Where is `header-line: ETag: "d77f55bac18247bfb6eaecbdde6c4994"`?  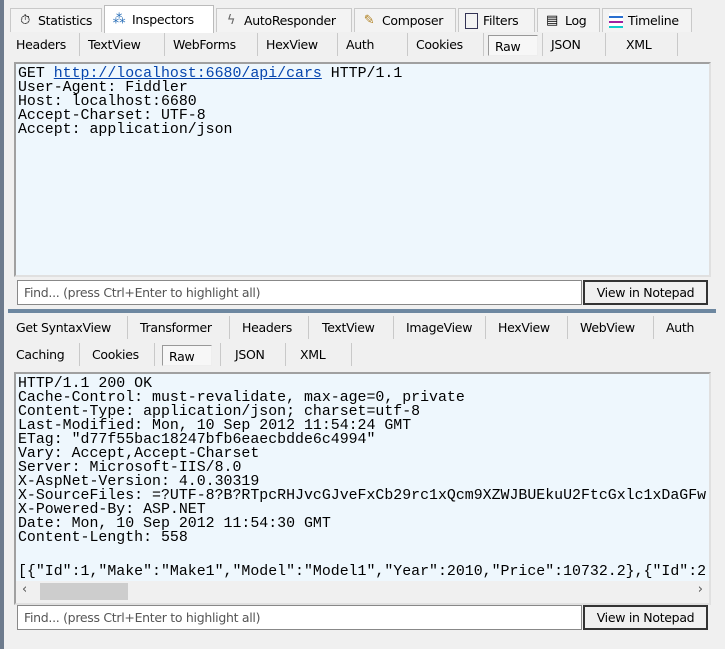
header-line: ETag: "d77f55bac18247bfb6eaecbdde6c4994" is located at coordinates (197, 440).